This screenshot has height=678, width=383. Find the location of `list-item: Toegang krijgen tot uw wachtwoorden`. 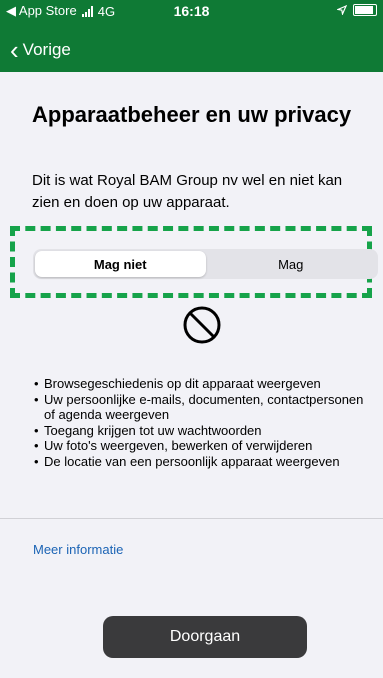

list-item: Toegang krijgen tot uw wachtwoorden is located at coordinates (204, 431).